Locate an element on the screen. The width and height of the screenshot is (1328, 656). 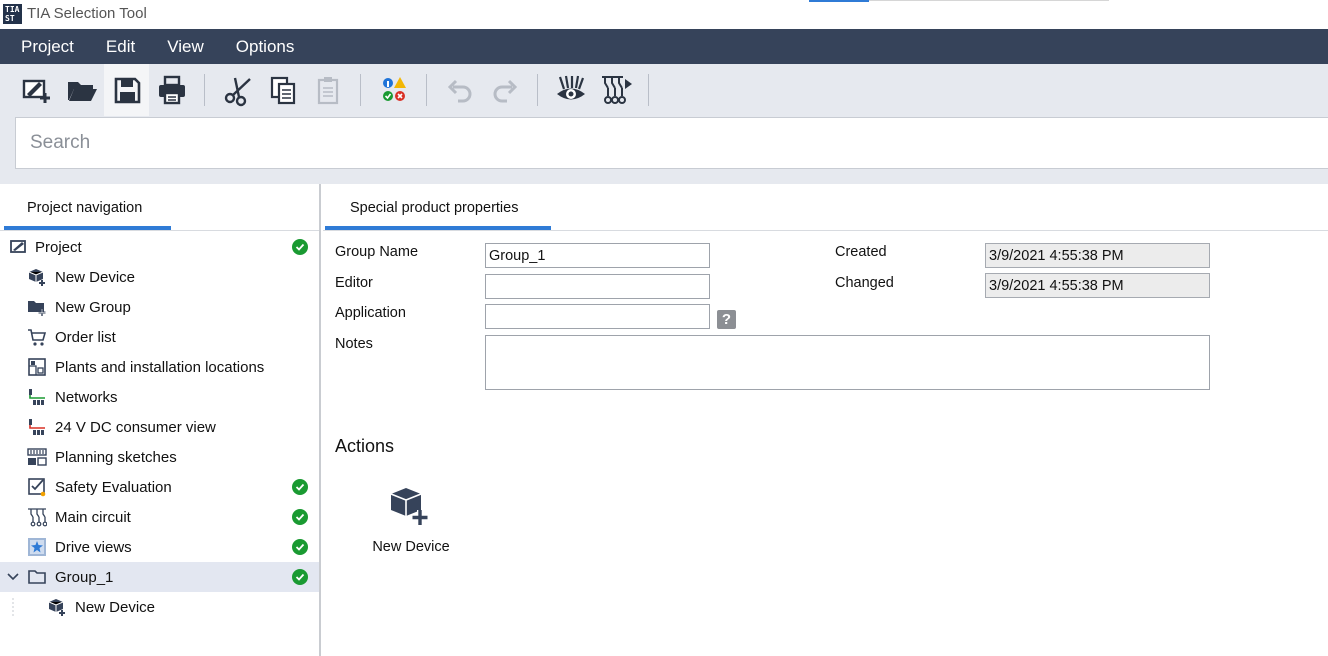
redo-icon is located at coordinates (505, 91).